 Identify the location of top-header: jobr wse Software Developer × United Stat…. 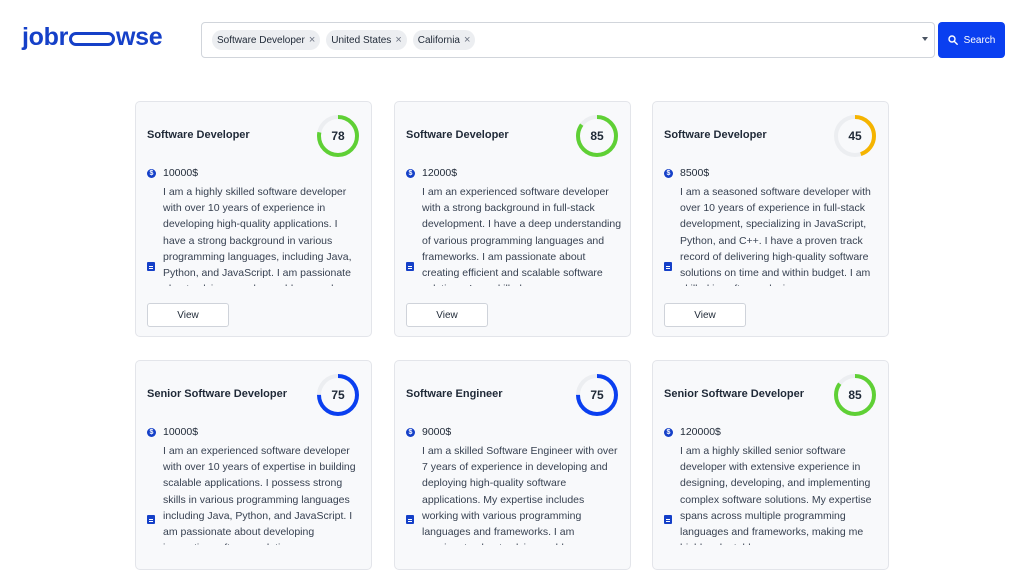
(512, 40).